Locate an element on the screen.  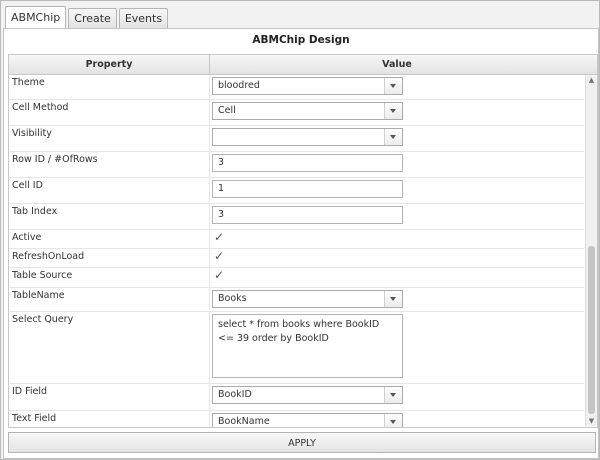
row-row-id: Row ID / #OfRows 3 is located at coordinates (296, 165).